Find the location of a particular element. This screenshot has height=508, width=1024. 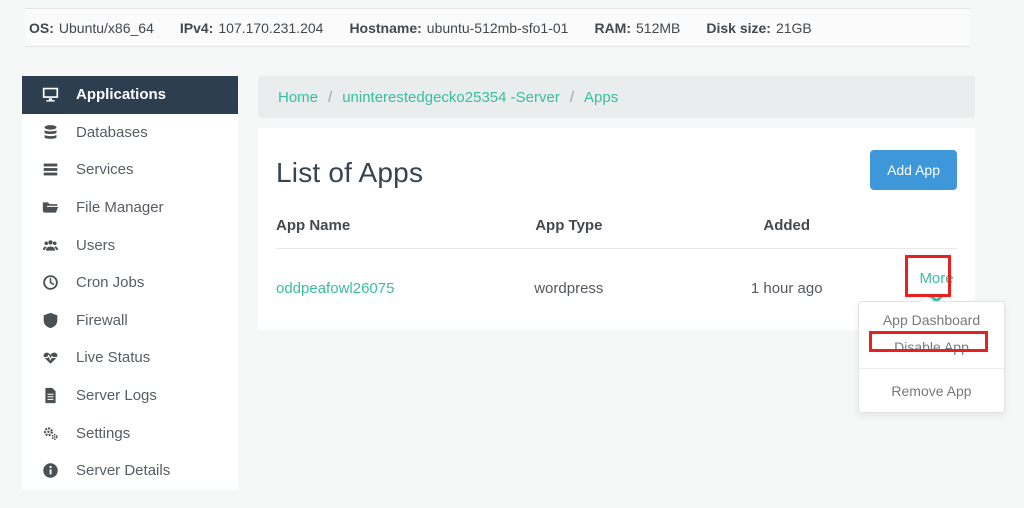

file-text-icon is located at coordinates (50, 396).